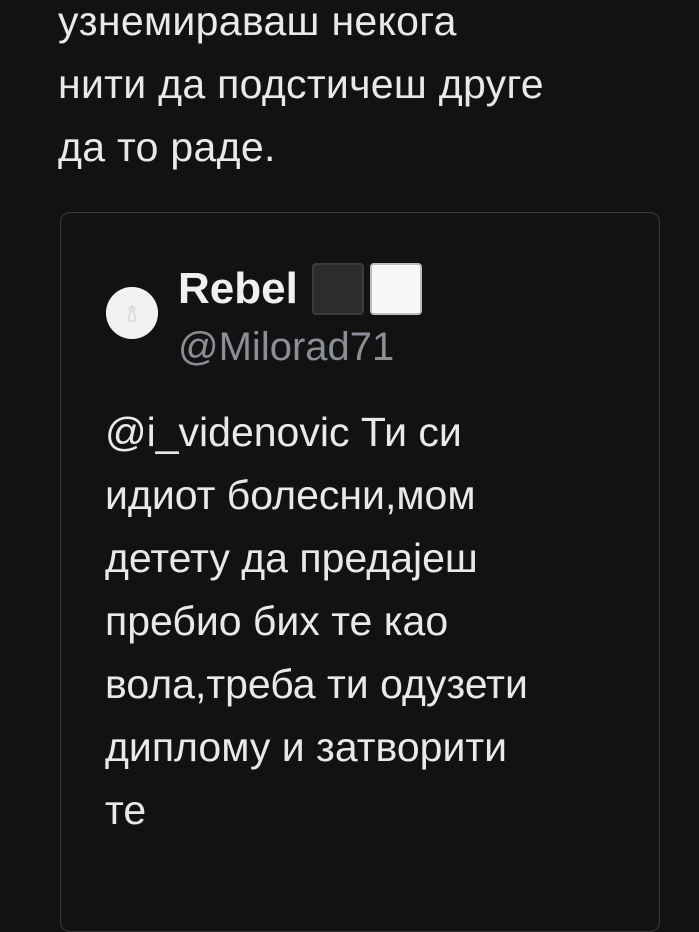  I want to click on quoted-body-line: детету да предајеш, so click(291, 558).